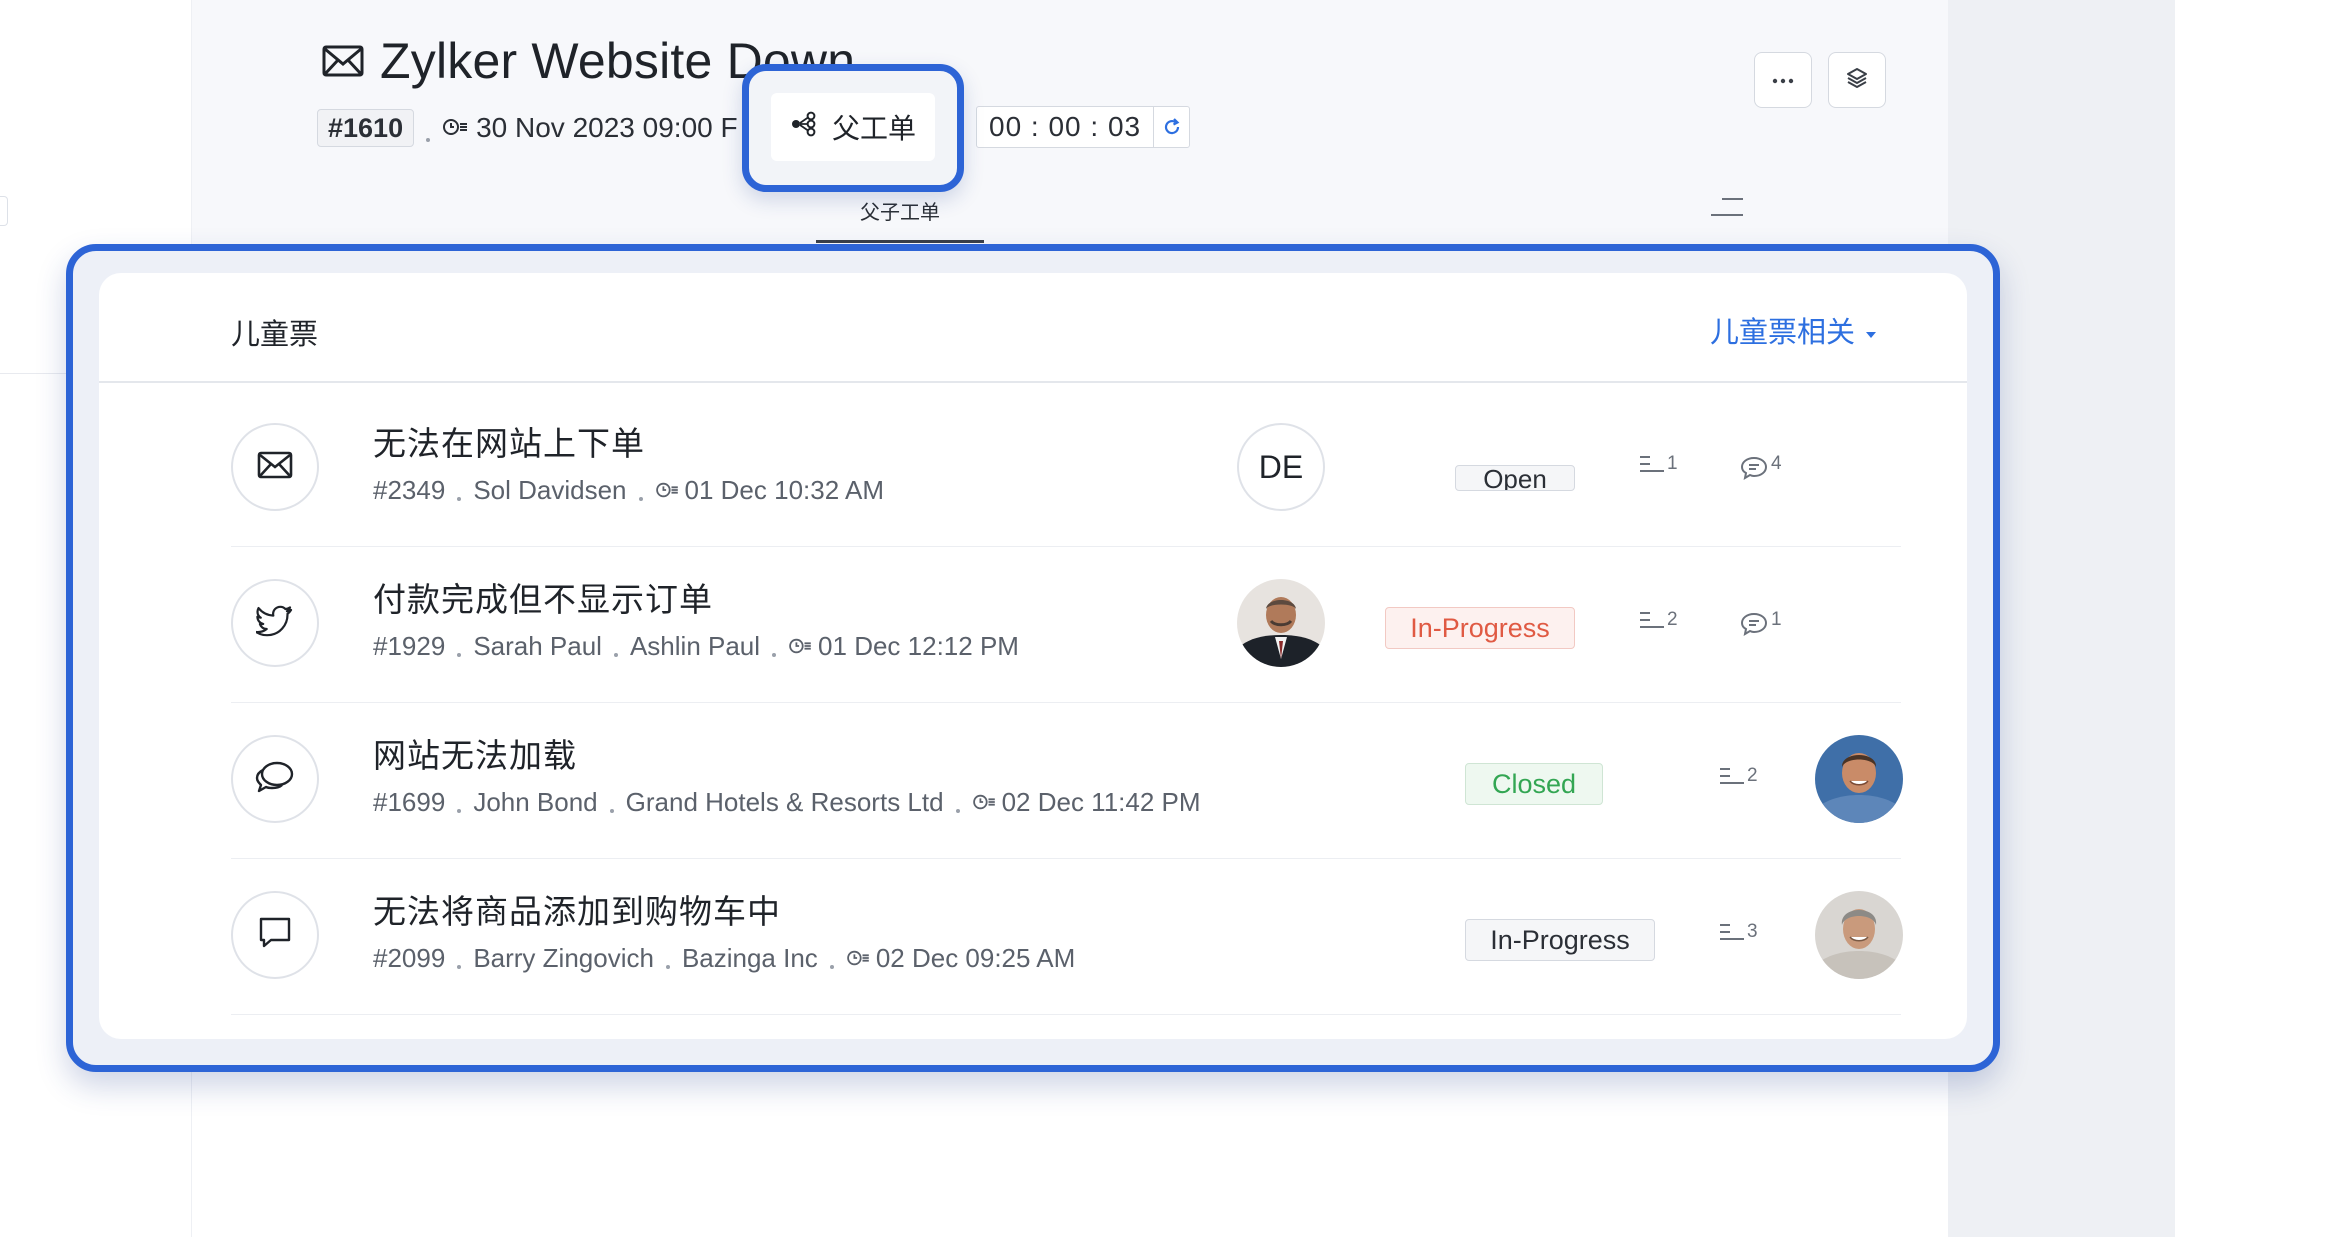 The width and height of the screenshot is (2350, 1237). I want to click on layers-button, so click(1857, 80).